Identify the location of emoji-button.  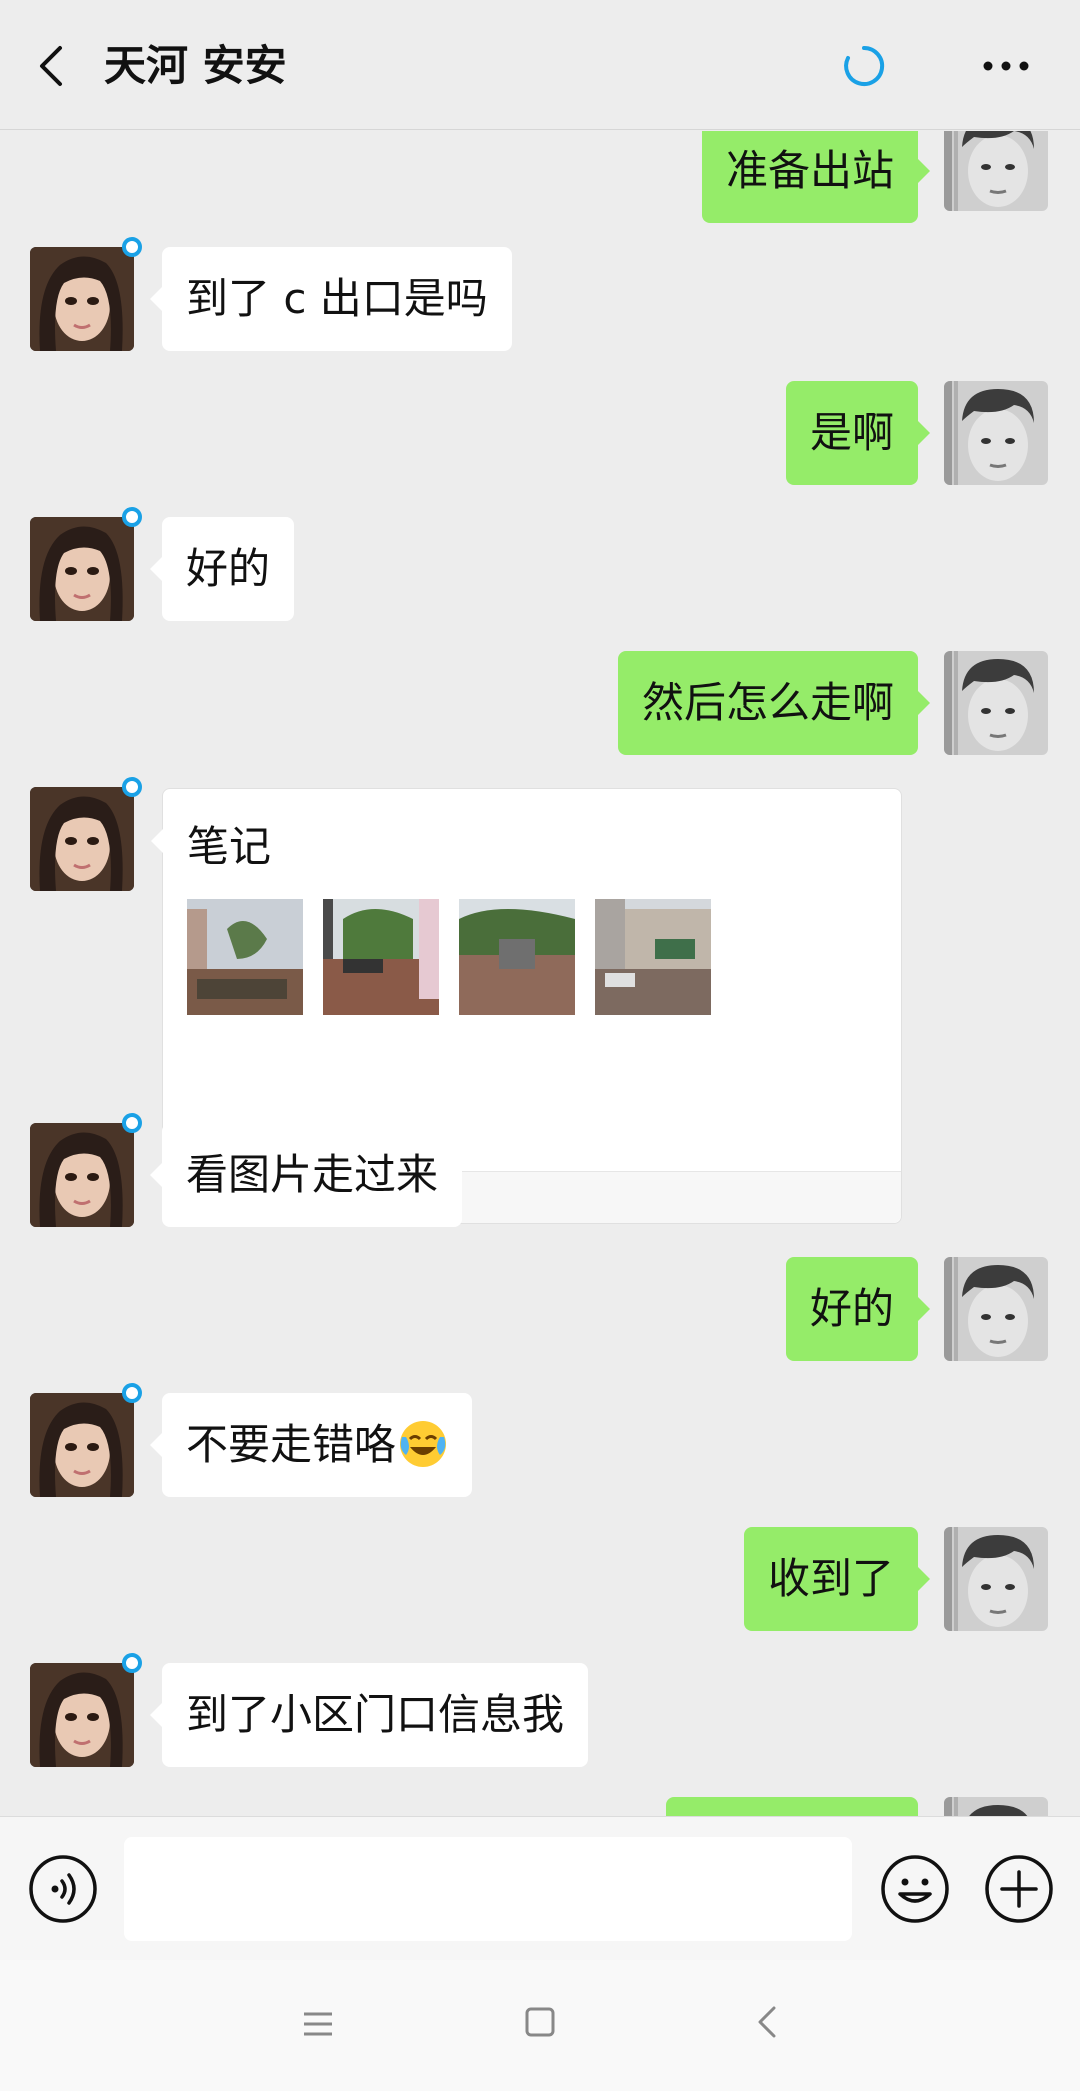
(915, 1889).